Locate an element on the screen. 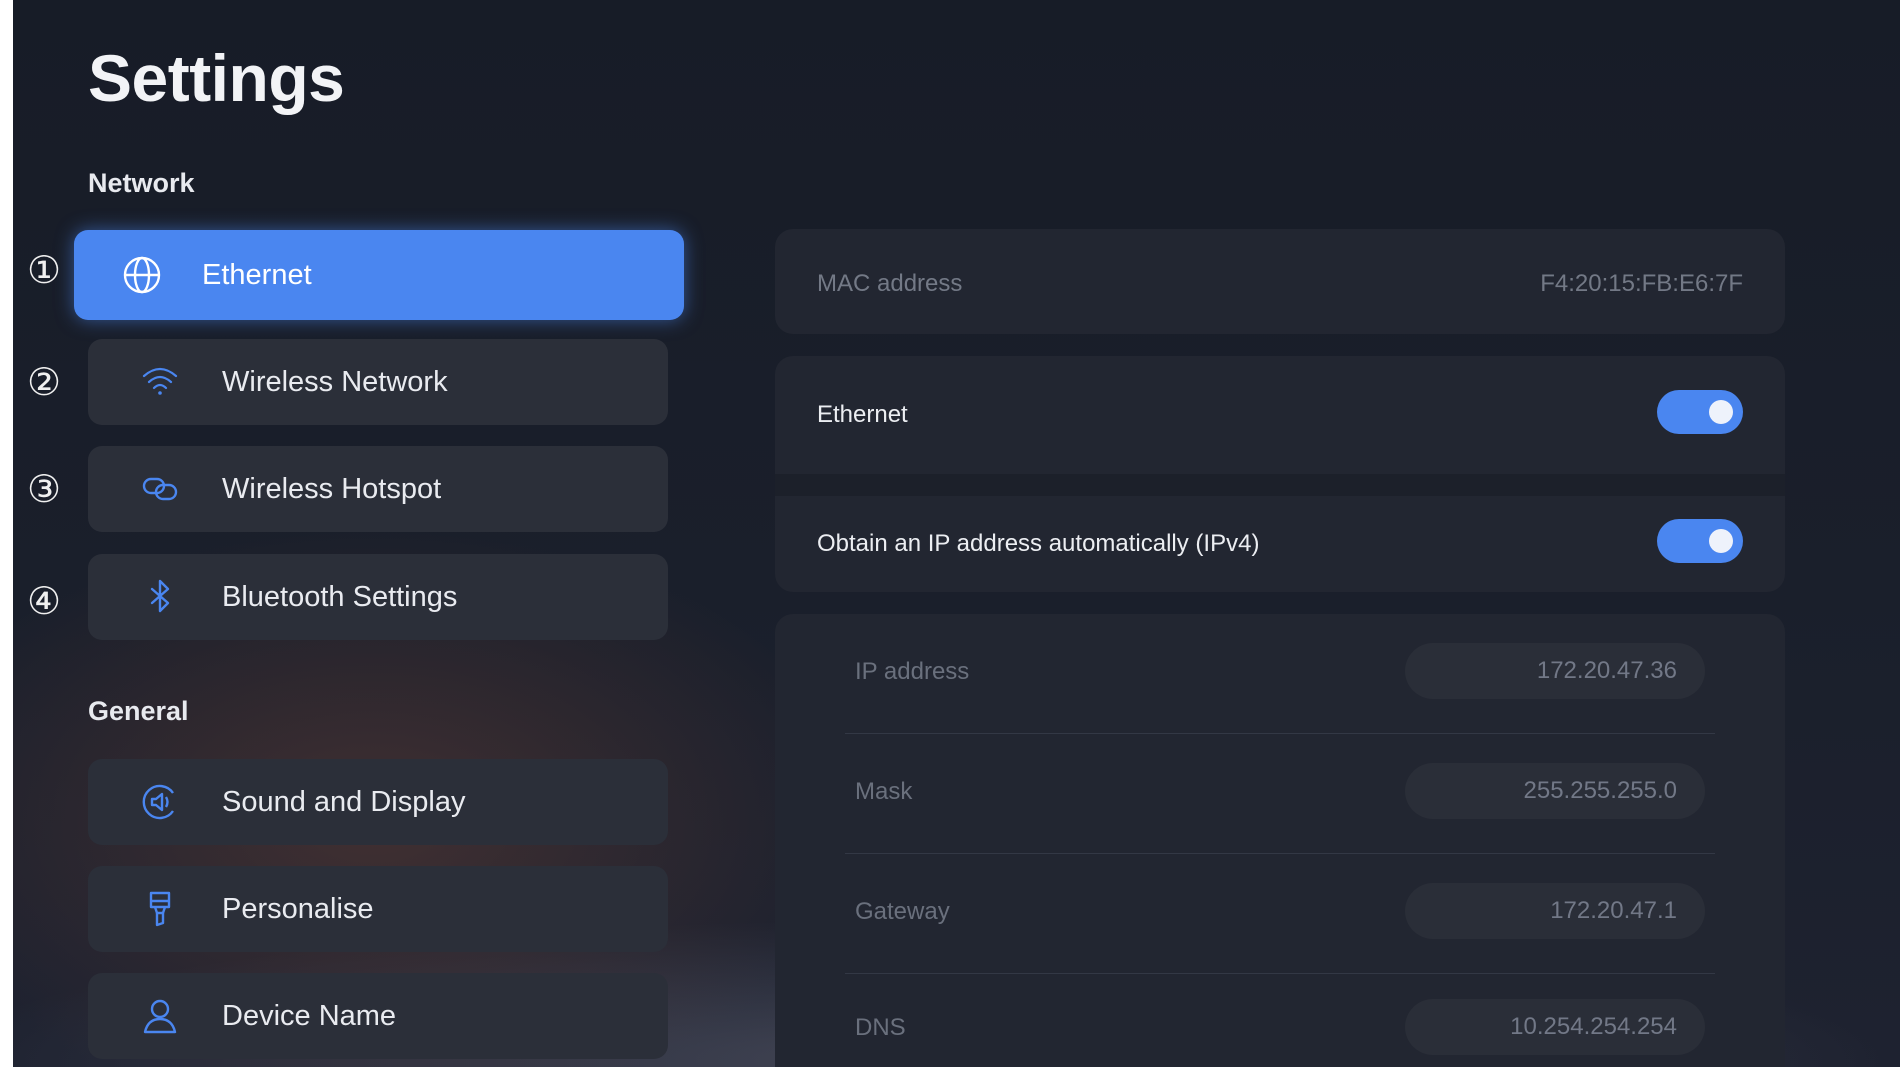 Image resolution: width=1900 pixels, height=1067 pixels. sidebar-item-wireless-network: Wireless Network is located at coordinates (378, 382).